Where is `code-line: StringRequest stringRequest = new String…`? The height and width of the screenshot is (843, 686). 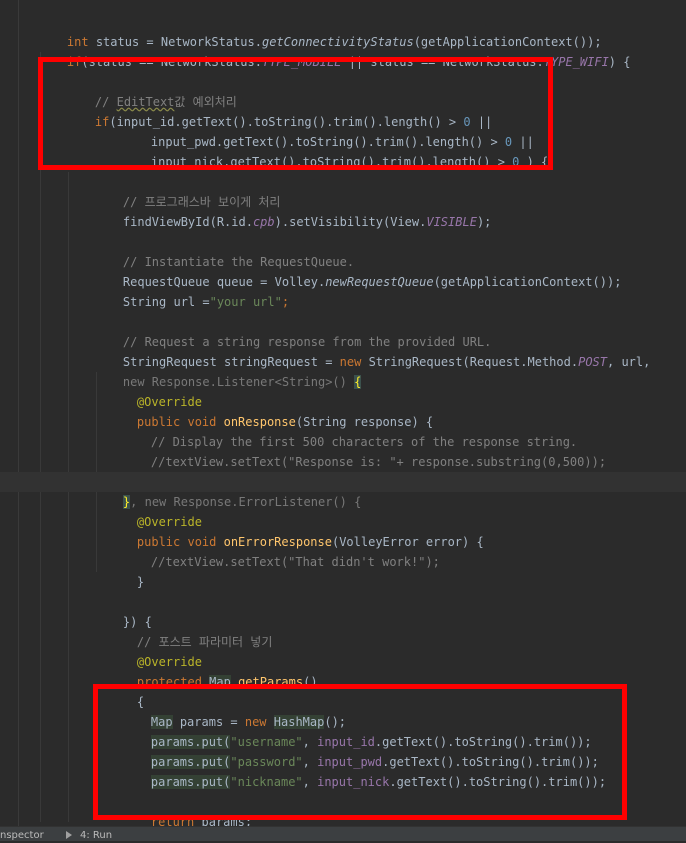 code-line: StringRequest stringRequest = new String… is located at coordinates (343, 350).